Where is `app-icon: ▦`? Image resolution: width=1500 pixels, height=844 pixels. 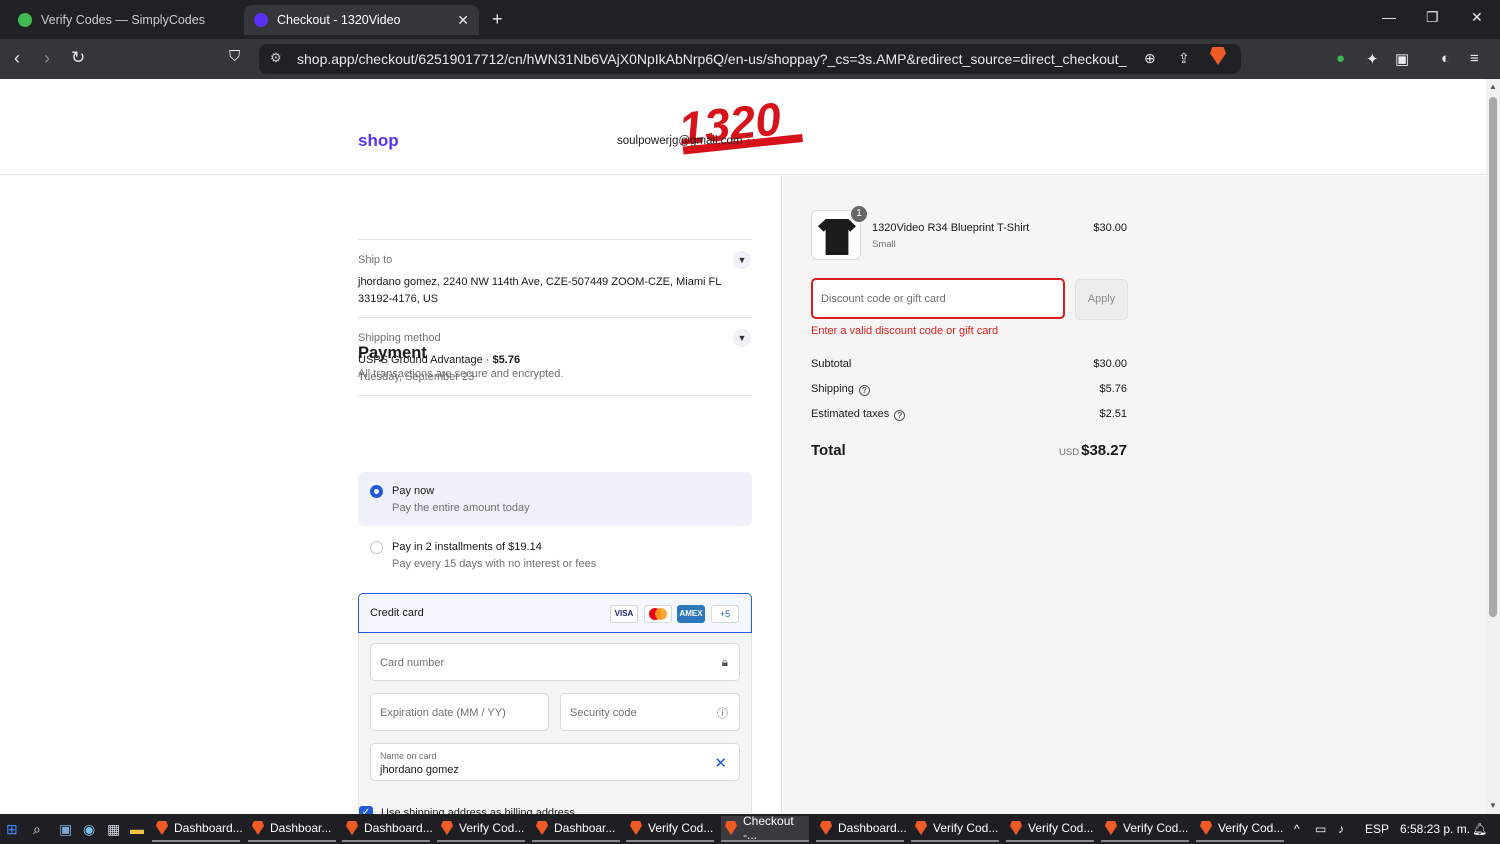 app-icon: ▦ is located at coordinates (113, 829).